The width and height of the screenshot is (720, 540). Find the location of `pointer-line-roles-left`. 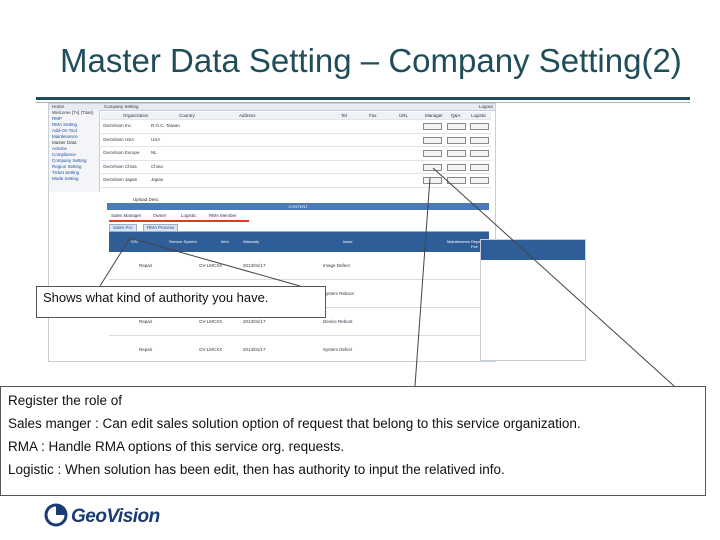

pointer-line-roles-left is located at coordinates (422, 282).